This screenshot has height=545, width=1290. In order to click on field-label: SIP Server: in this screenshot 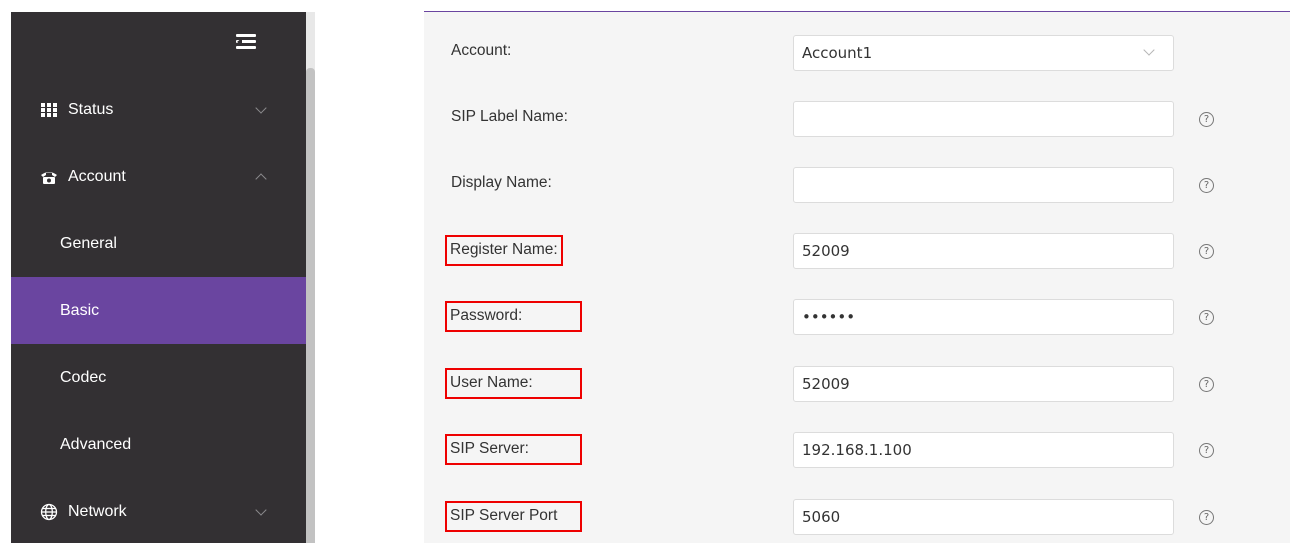, I will do `click(513, 449)`.